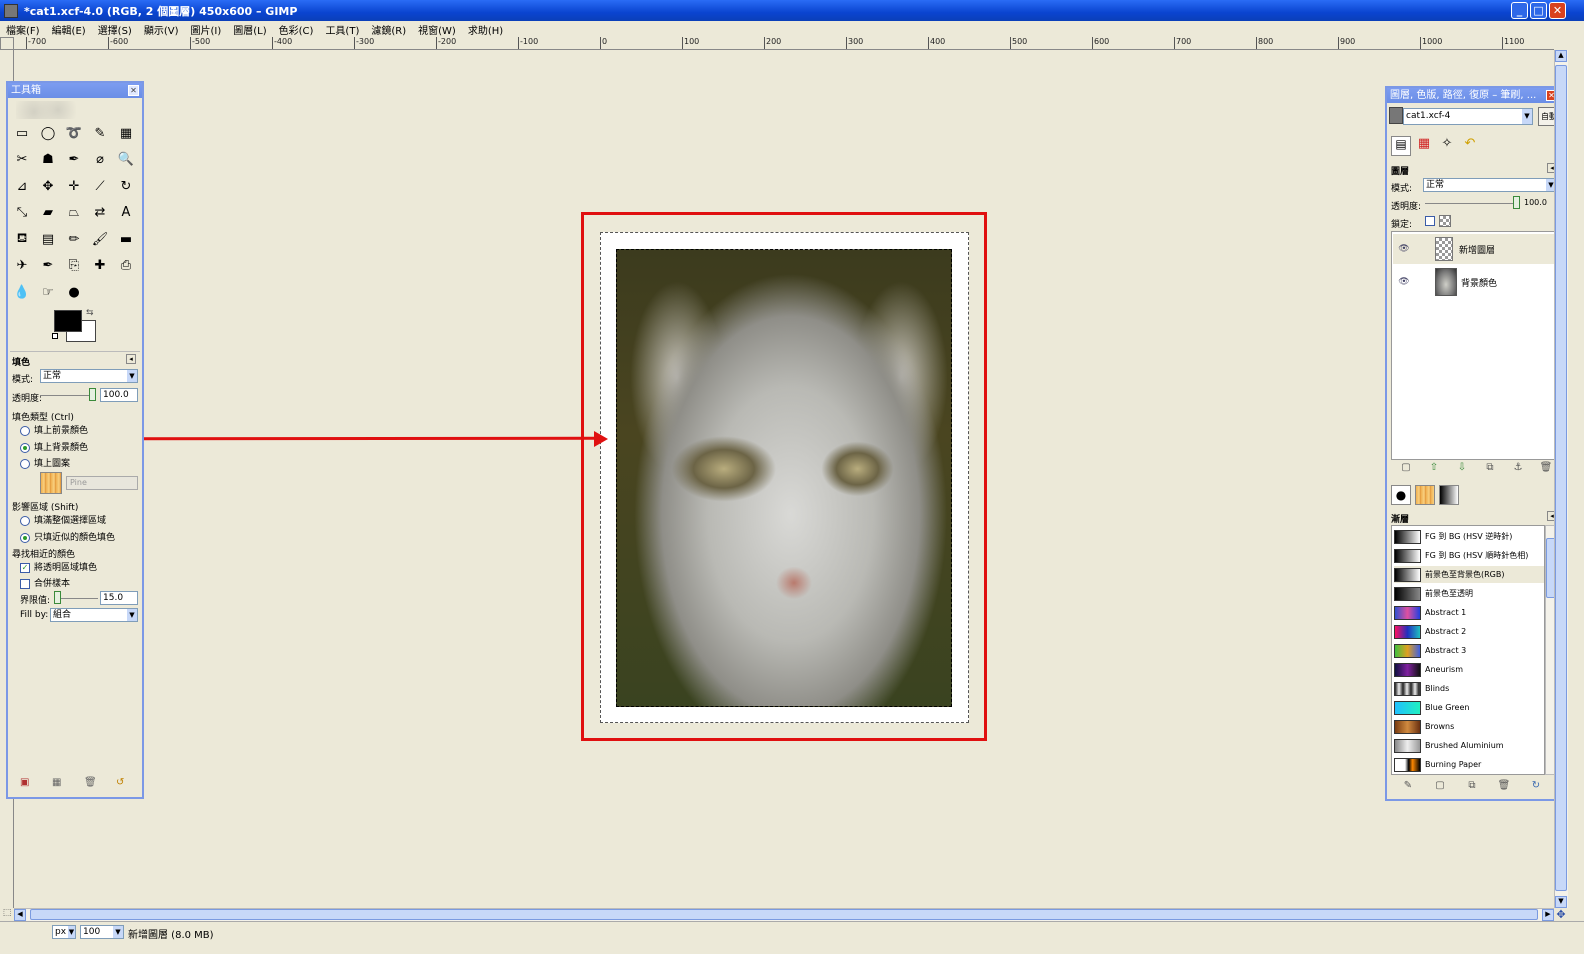  Describe the element at coordinates (1470, 146) in the screenshot. I see `tab-undo: ↶` at that location.